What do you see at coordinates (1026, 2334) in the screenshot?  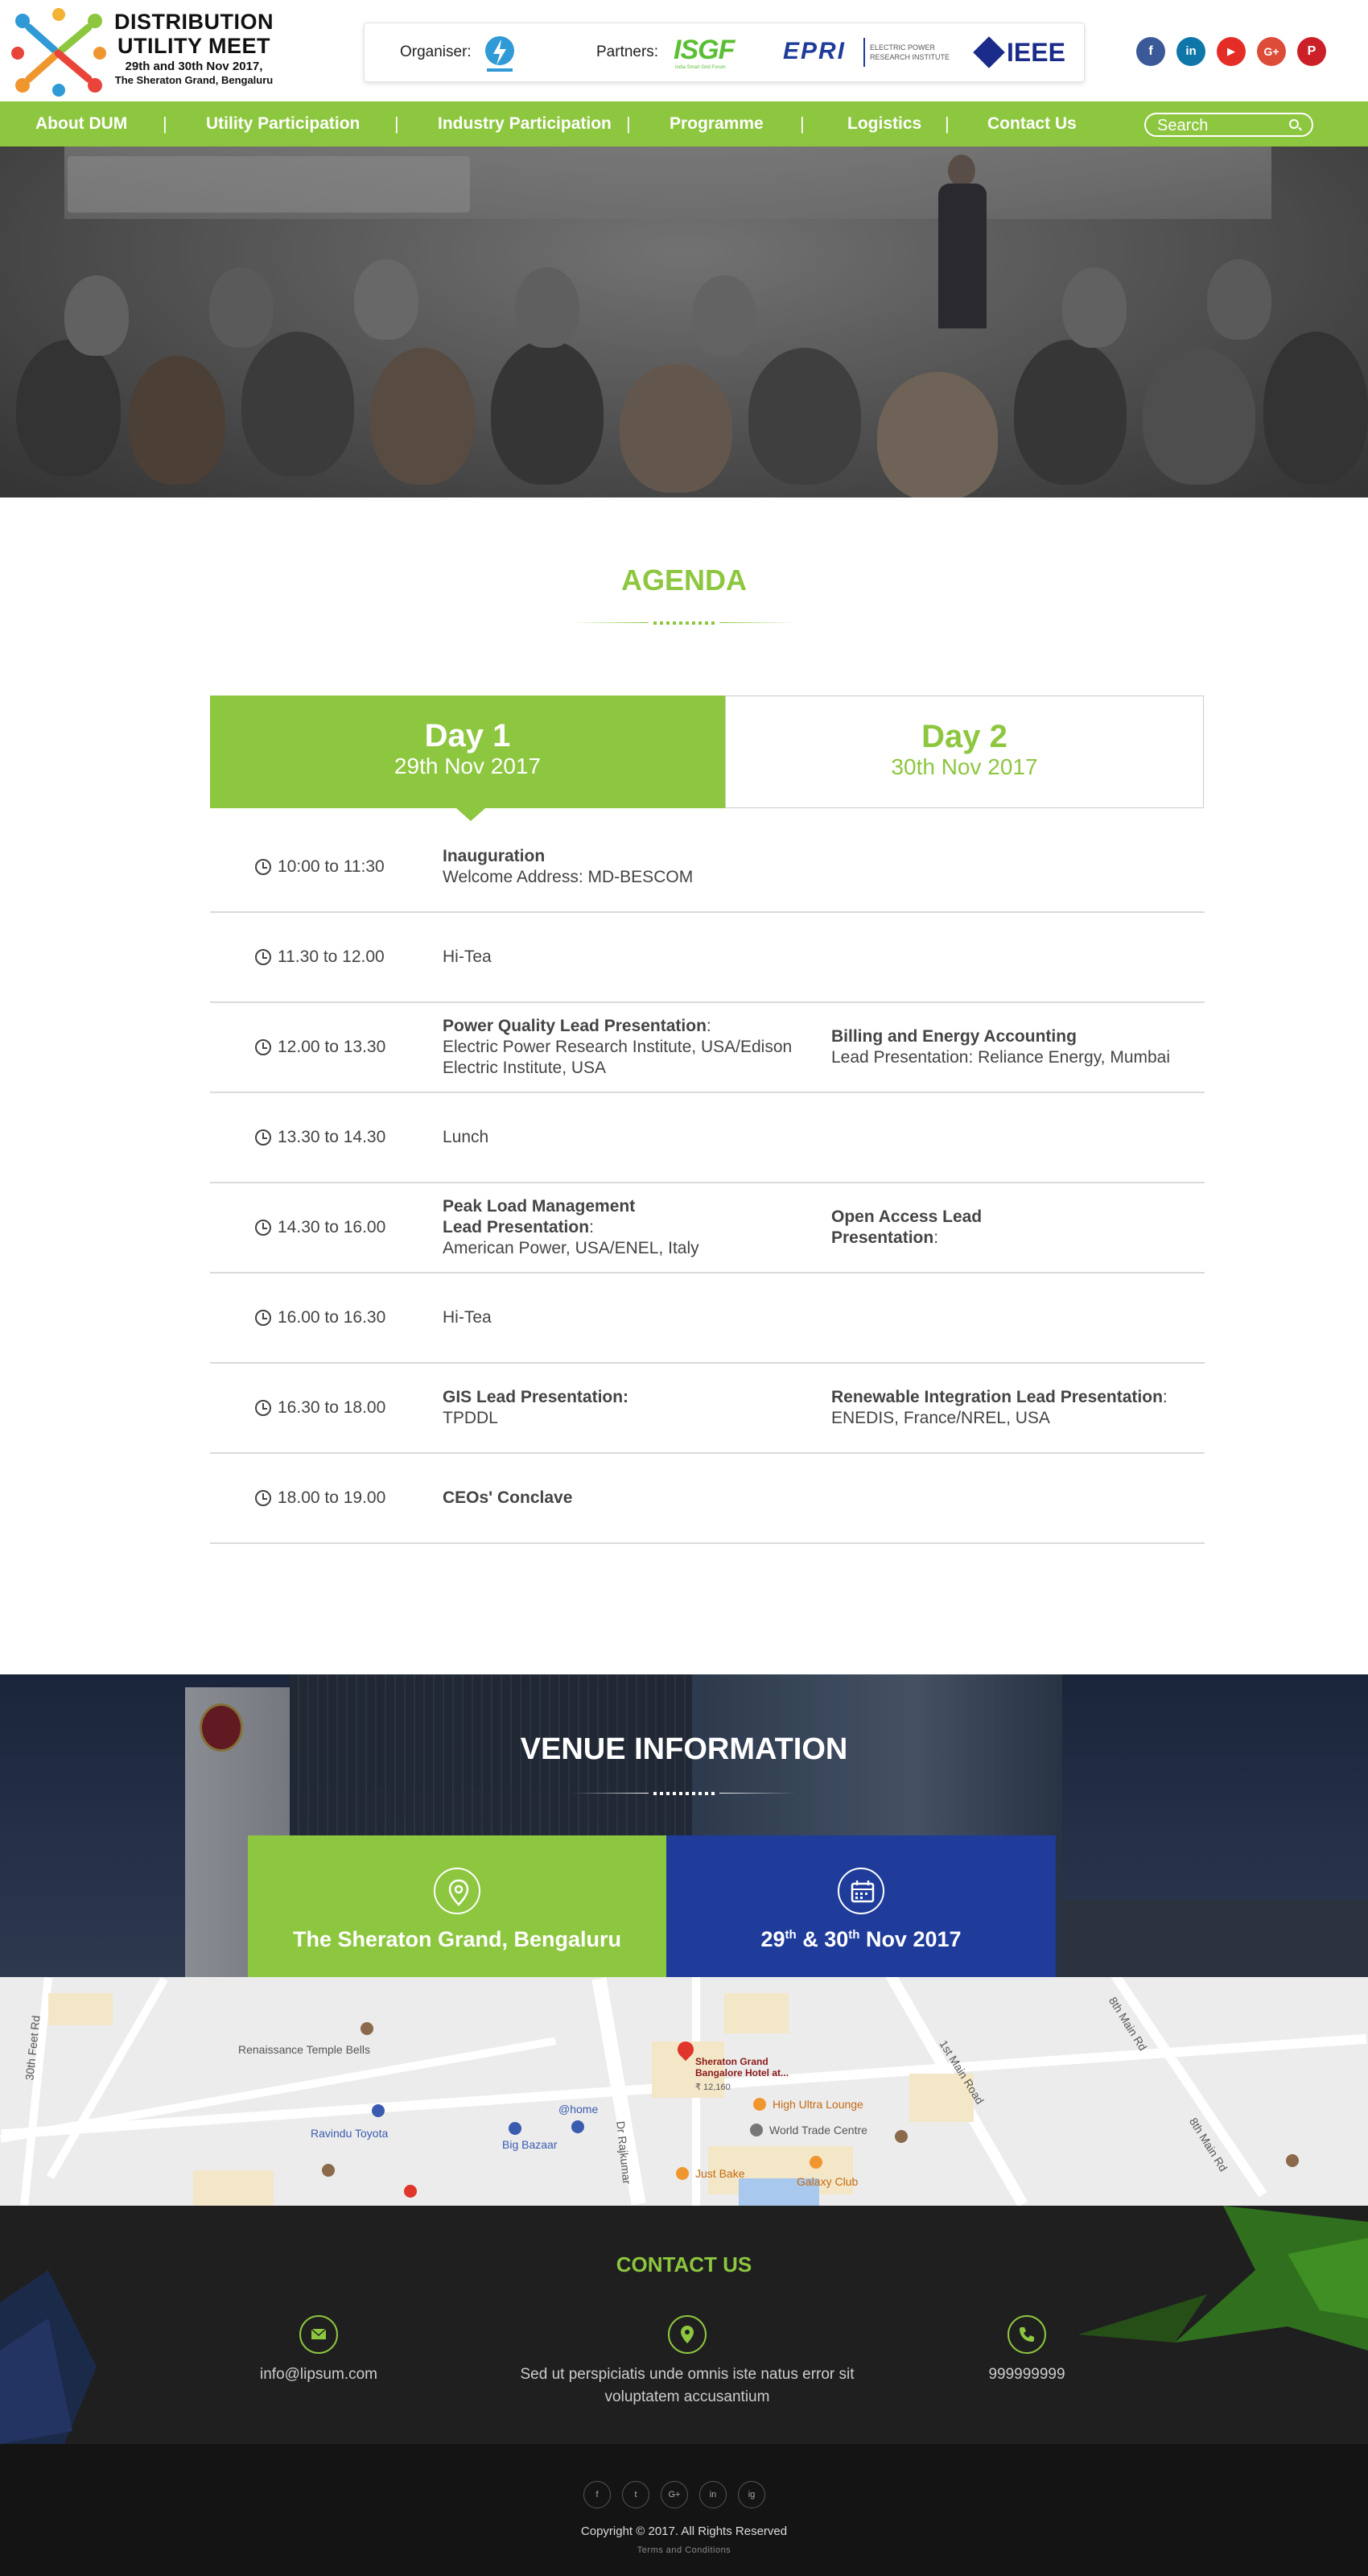 I see `phone-icon` at bounding box center [1026, 2334].